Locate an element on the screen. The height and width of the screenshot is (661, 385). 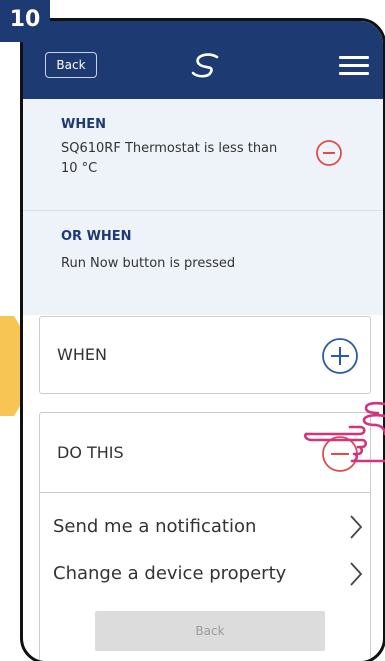
app-header: Back is located at coordinates (203, 60).